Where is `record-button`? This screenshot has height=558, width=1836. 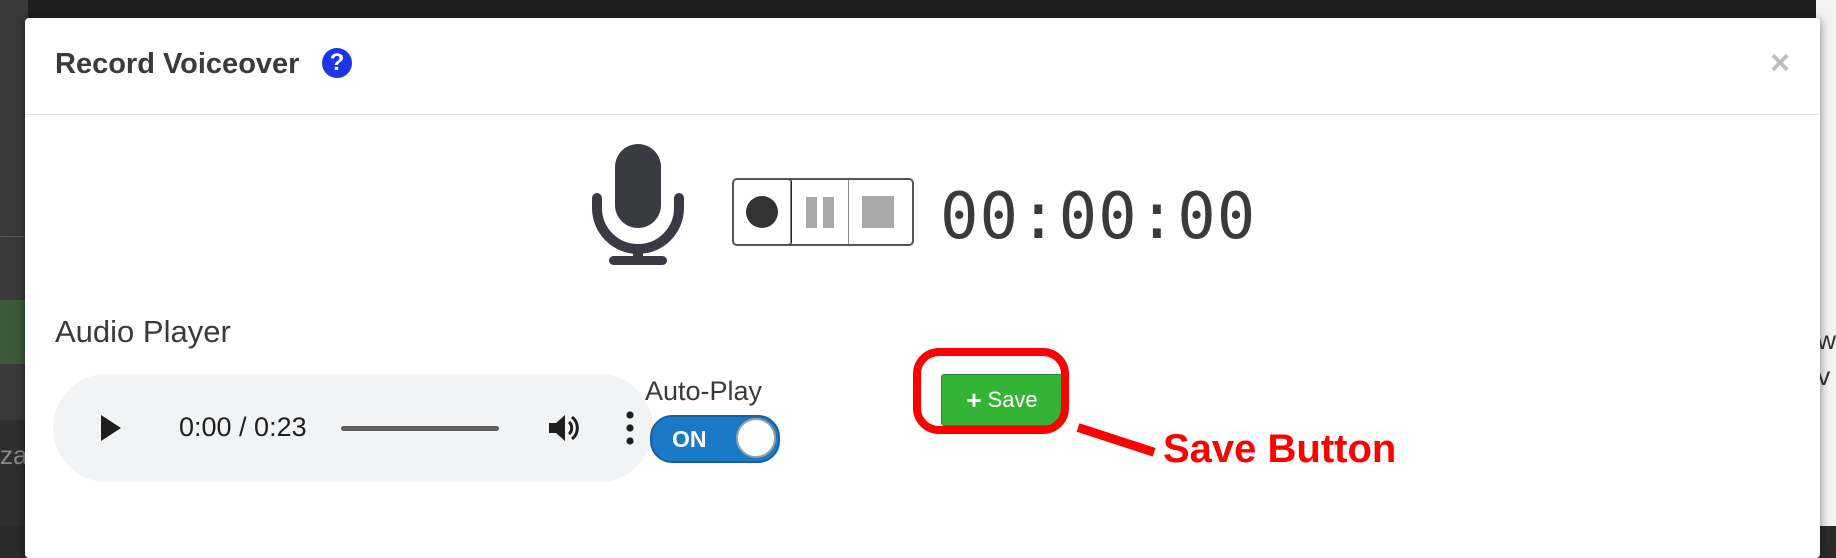 record-button is located at coordinates (763, 212).